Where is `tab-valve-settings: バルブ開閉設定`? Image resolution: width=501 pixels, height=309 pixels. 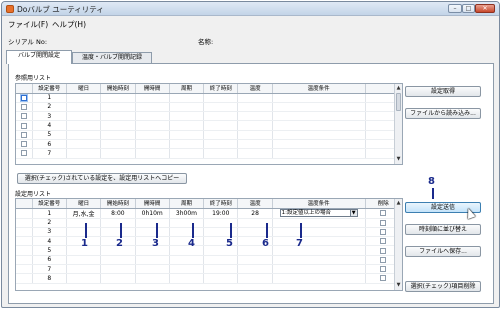 tab-valve-settings: バルブ開閉設定 is located at coordinates (39, 57).